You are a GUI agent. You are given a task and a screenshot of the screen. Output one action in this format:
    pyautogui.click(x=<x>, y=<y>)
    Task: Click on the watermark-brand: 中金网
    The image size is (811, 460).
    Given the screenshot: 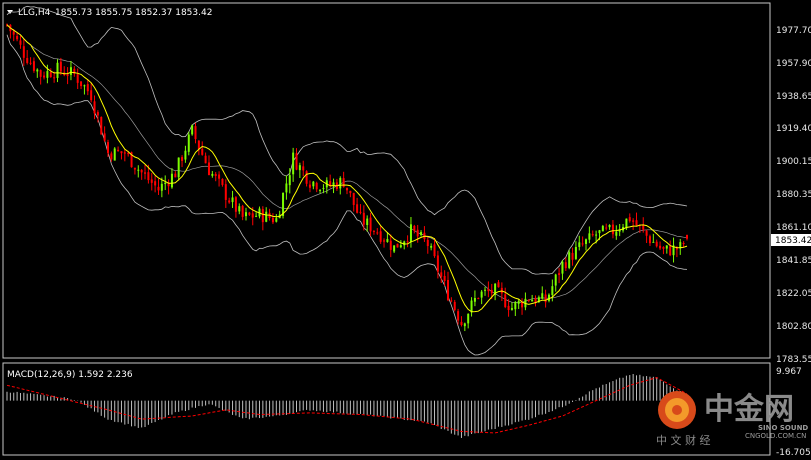 What is the action you would take?
    pyautogui.click(x=749, y=409)
    